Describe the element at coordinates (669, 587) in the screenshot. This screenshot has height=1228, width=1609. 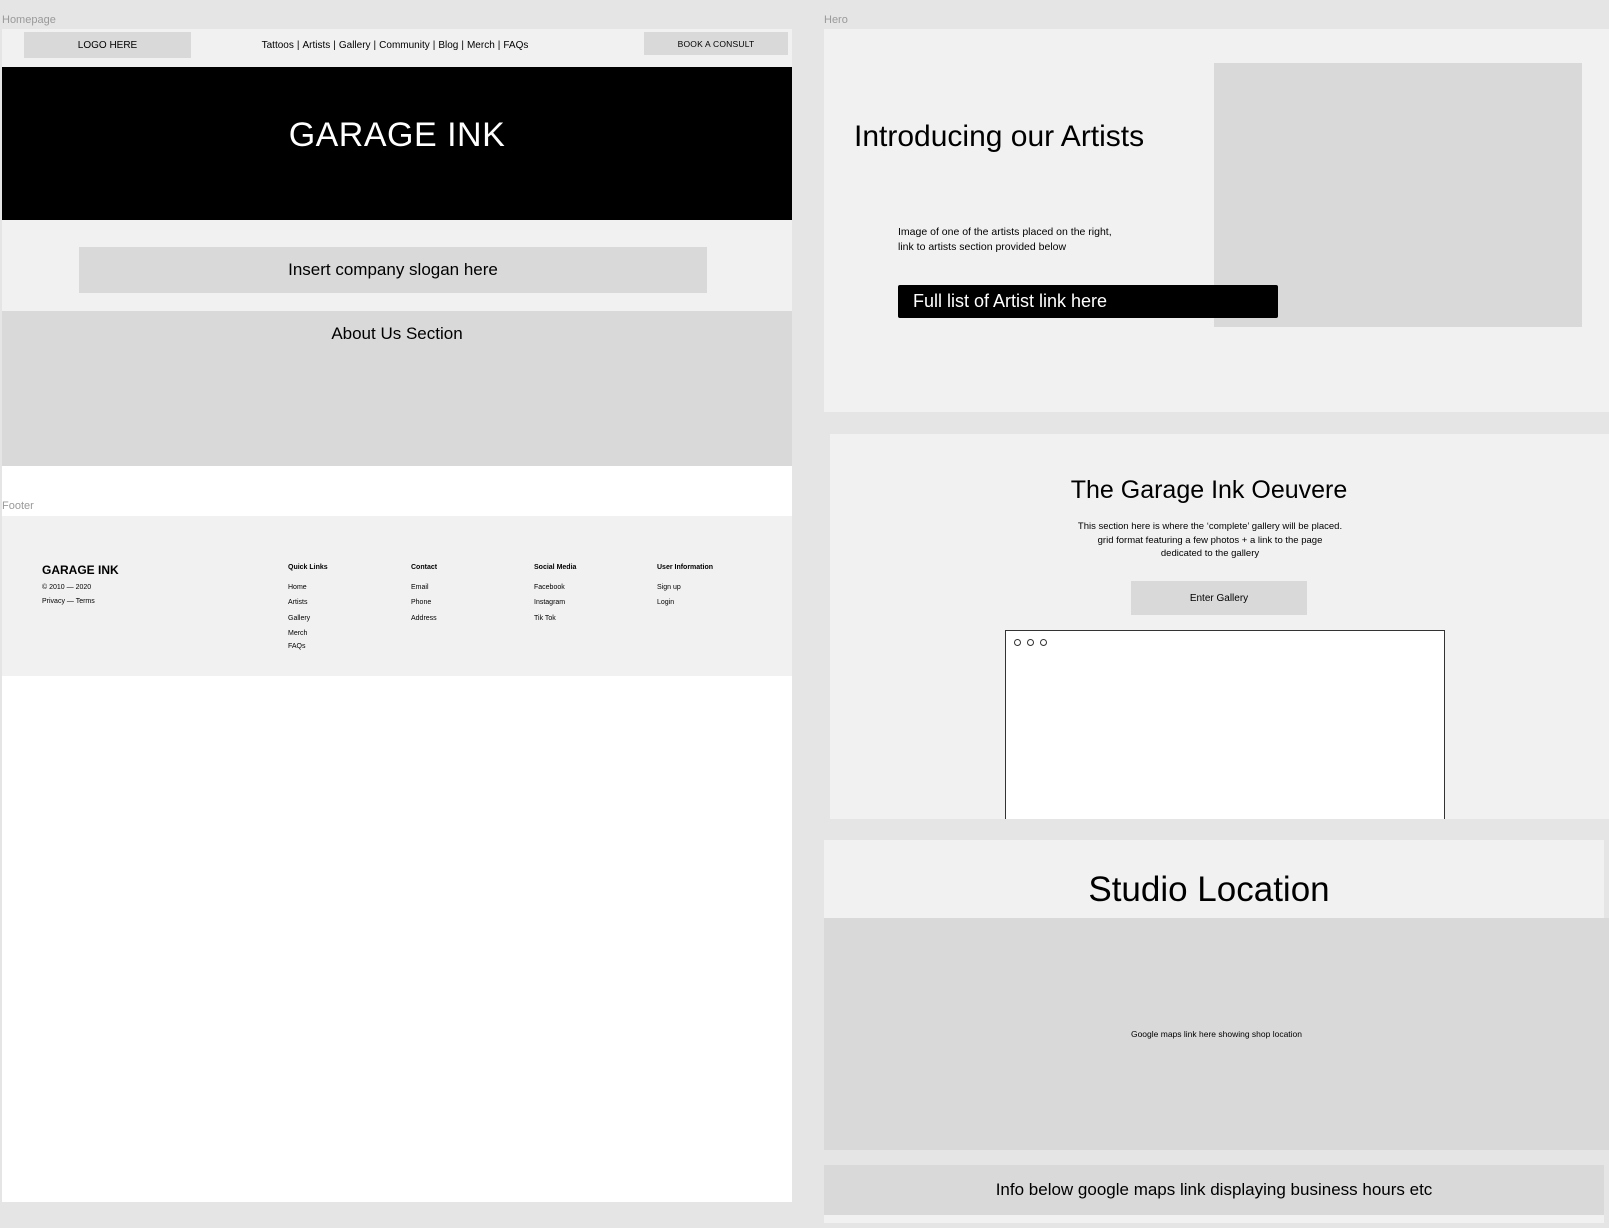
I see `footer-link-sign-up: Sign up` at that location.